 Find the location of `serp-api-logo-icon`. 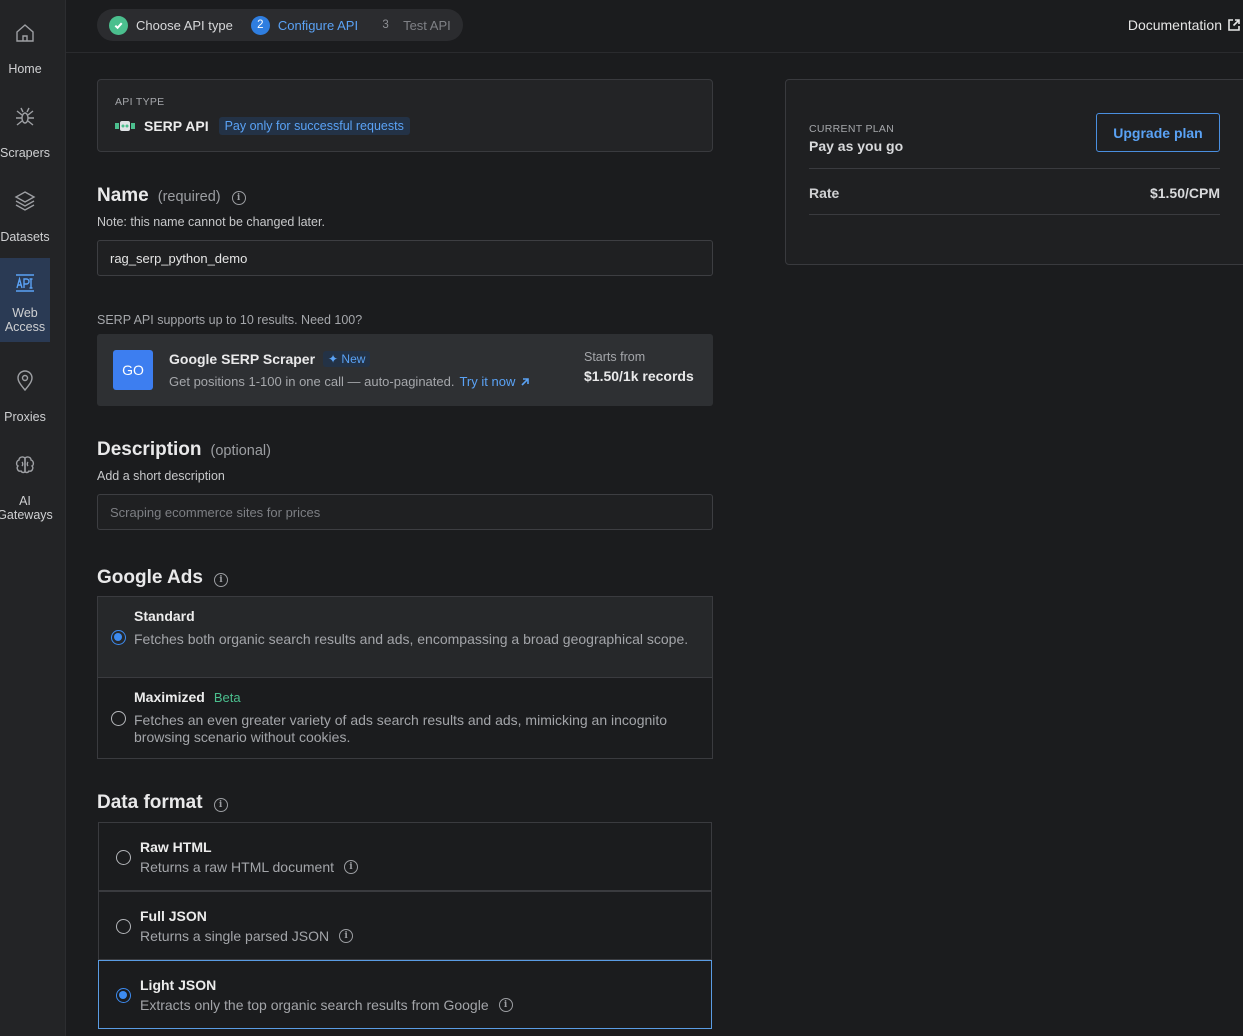

serp-api-logo-icon is located at coordinates (125, 126).